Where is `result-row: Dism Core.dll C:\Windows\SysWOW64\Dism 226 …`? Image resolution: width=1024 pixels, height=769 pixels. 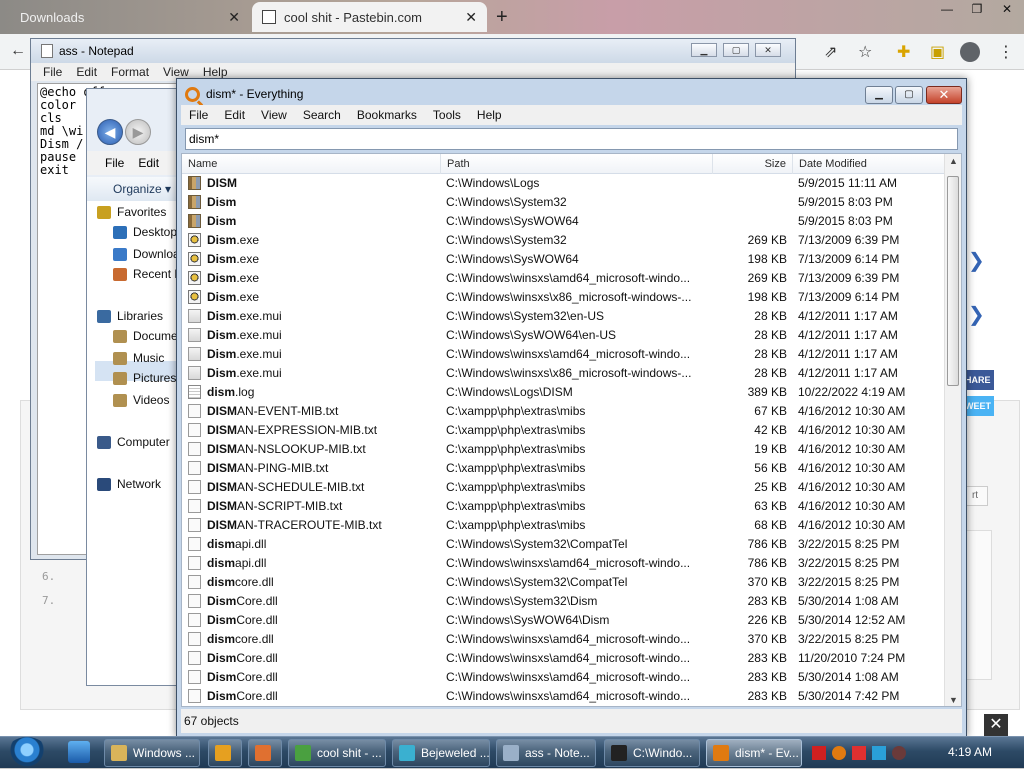
result-row: Dism Core.dll C:\Windows\SysWOW64\Dism 226 … is located at coordinates (563, 620).